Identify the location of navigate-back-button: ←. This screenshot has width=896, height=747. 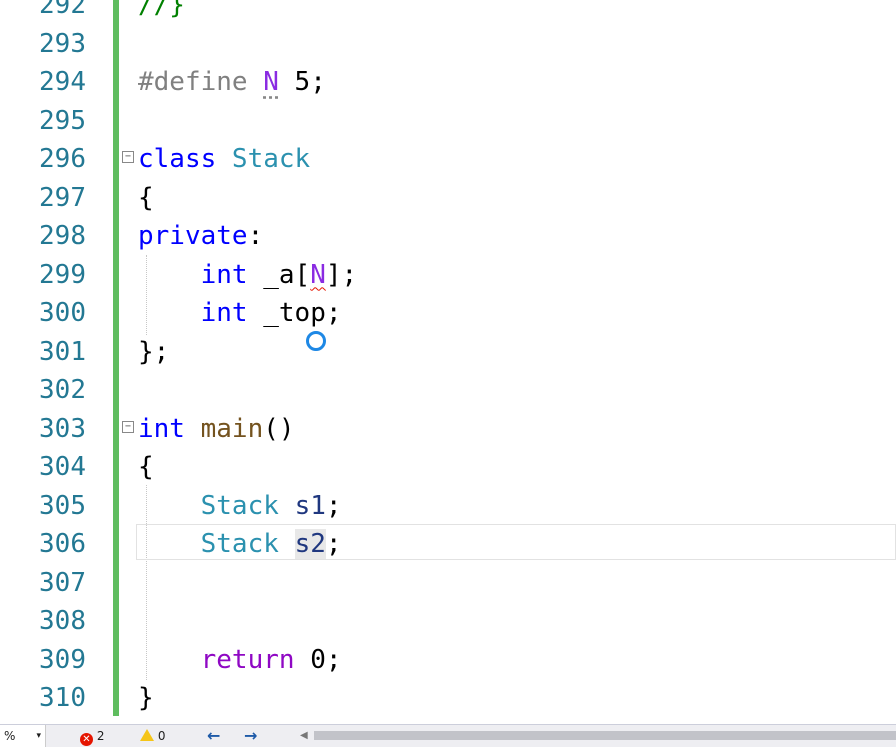
(213, 736).